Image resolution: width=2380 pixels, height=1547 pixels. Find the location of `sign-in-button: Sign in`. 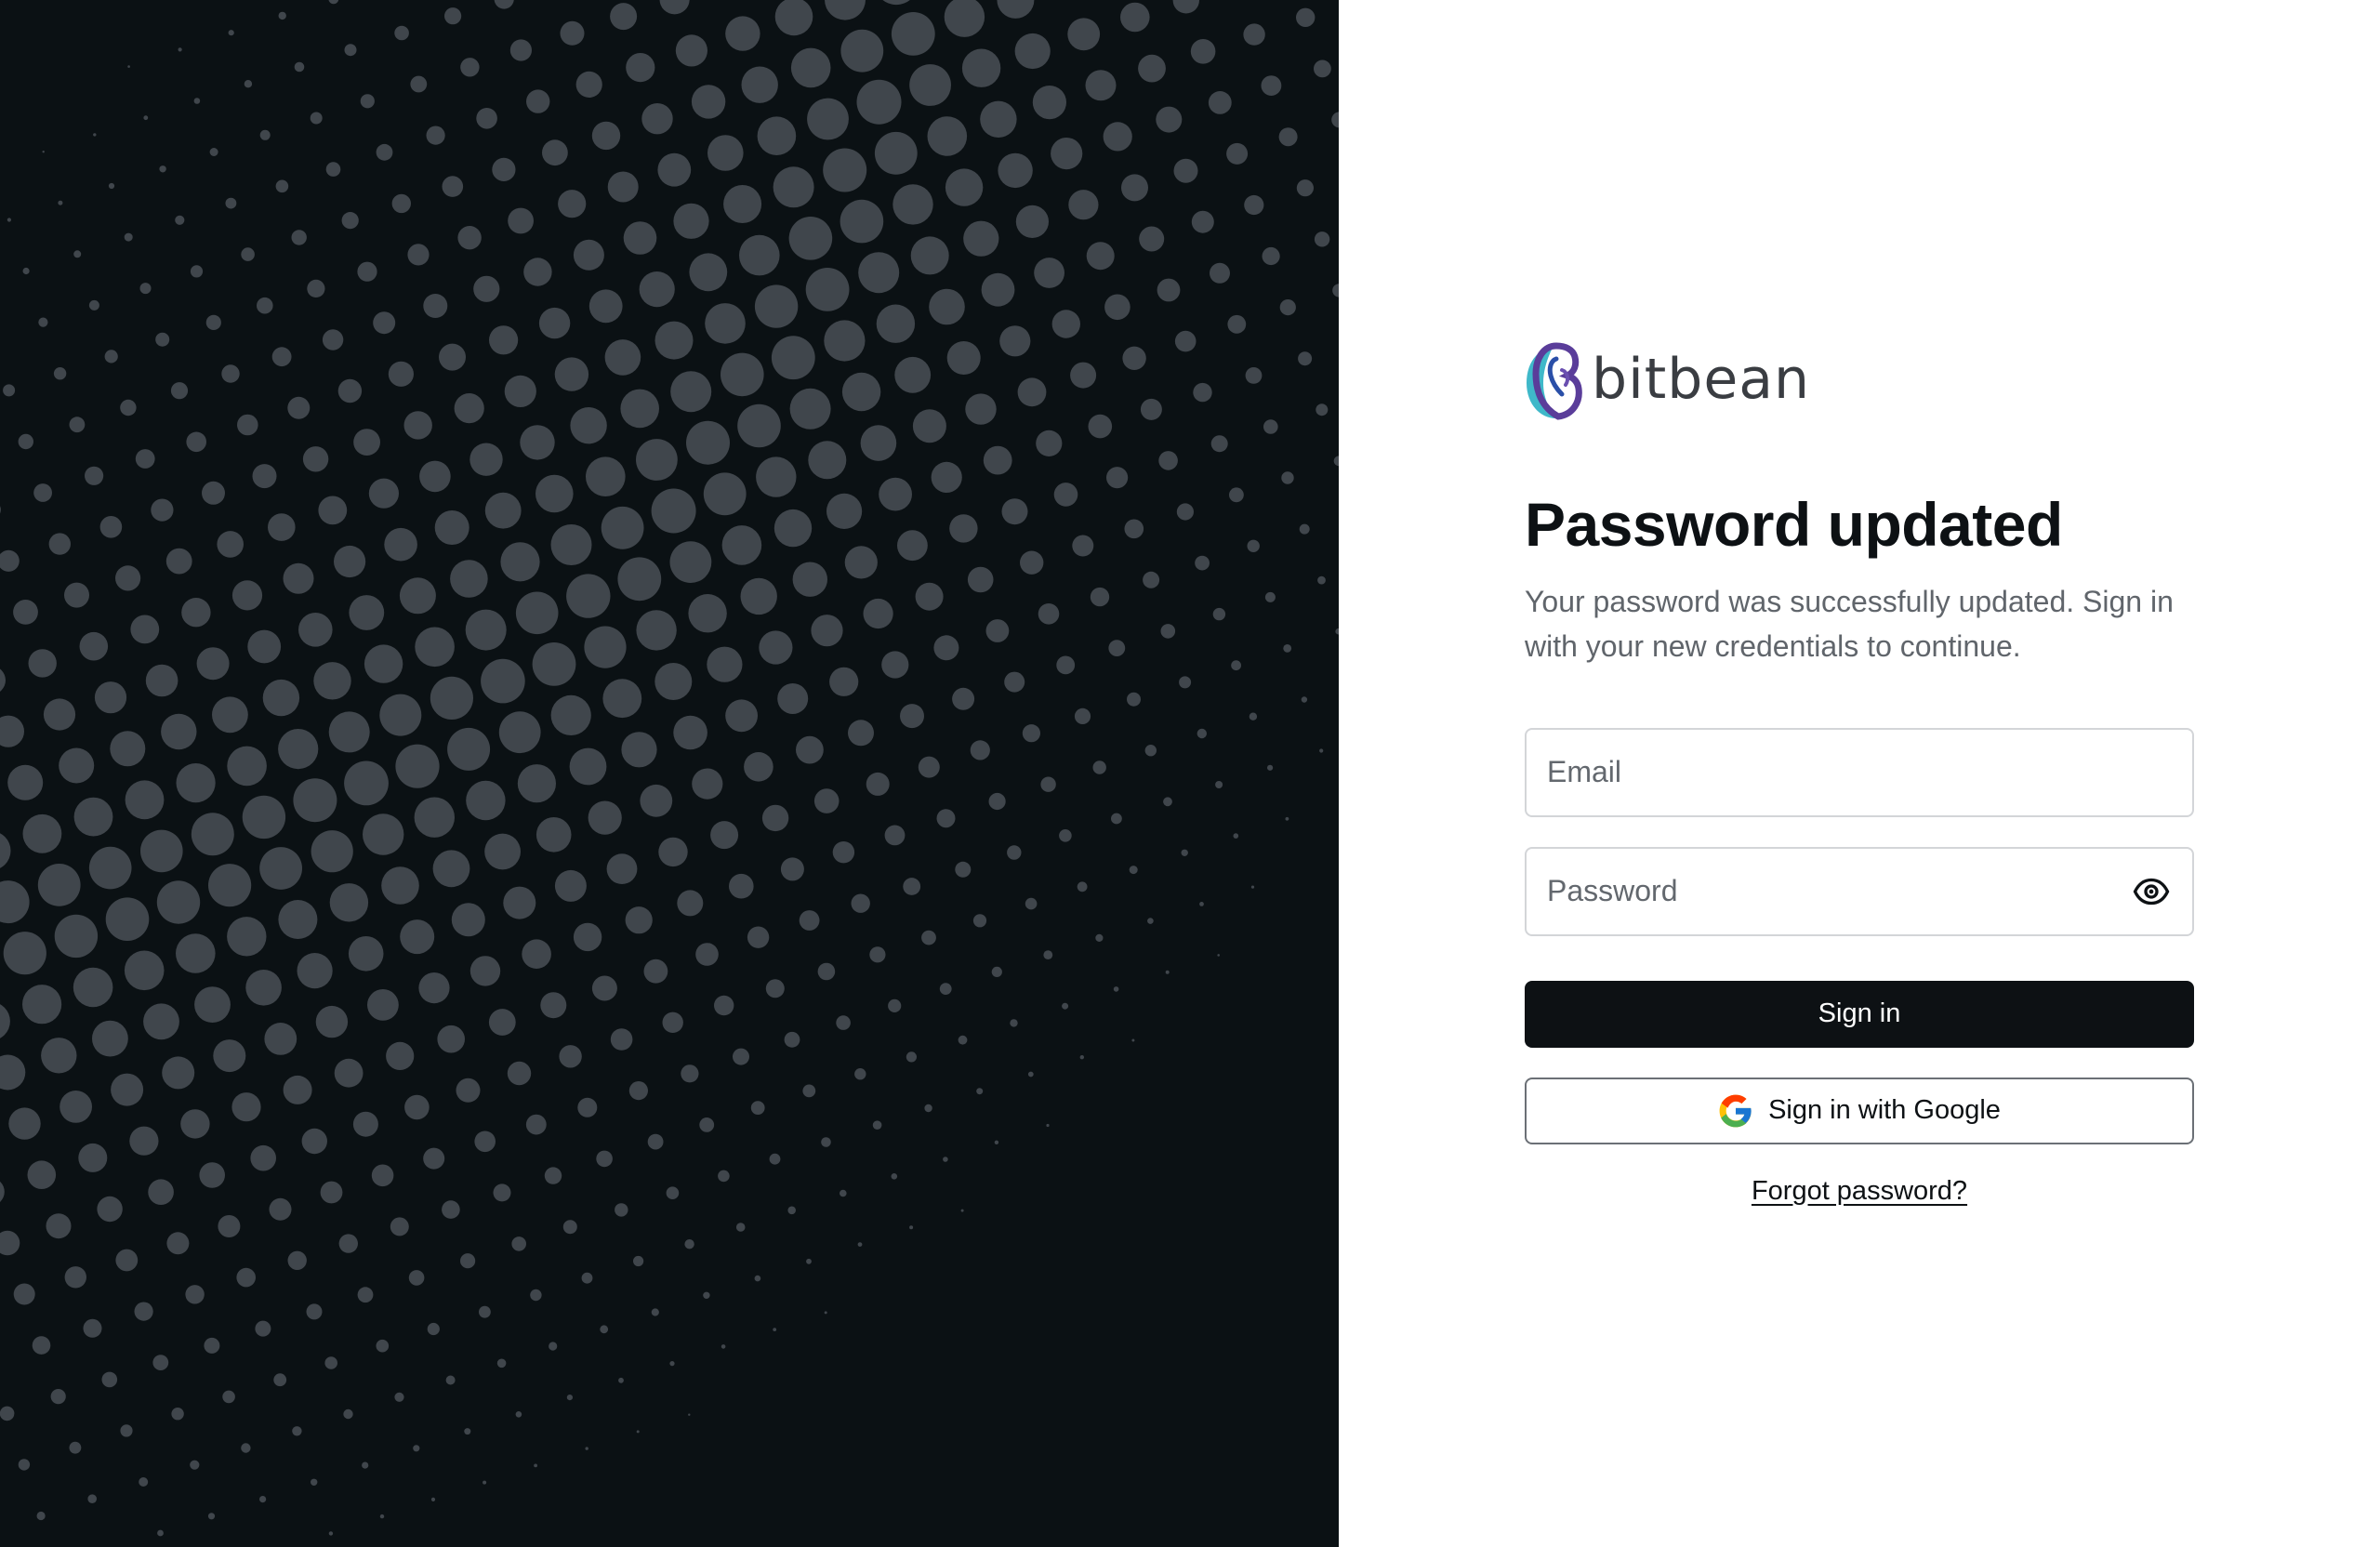

sign-in-button: Sign in is located at coordinates (1859, 1014).